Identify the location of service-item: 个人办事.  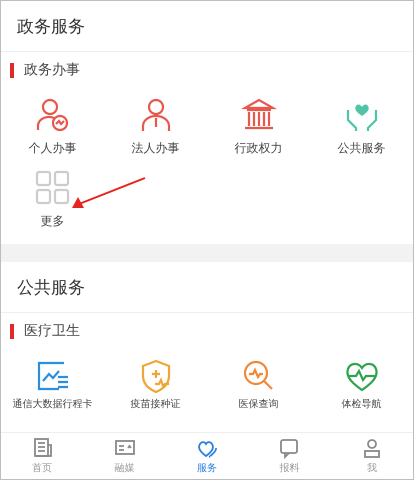
(52, 126).